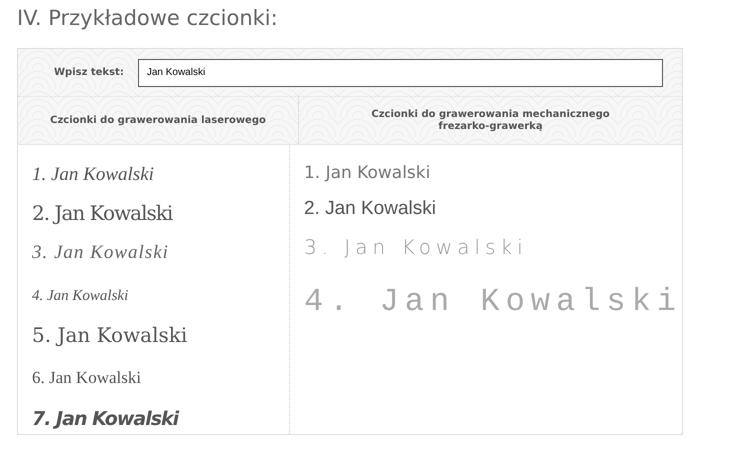 This screenshot has height=473, width=739. Describe the element at coordinates (105, 419) in the screenshot. I see `font-sample: 7. Jan Kowalski` at that location.